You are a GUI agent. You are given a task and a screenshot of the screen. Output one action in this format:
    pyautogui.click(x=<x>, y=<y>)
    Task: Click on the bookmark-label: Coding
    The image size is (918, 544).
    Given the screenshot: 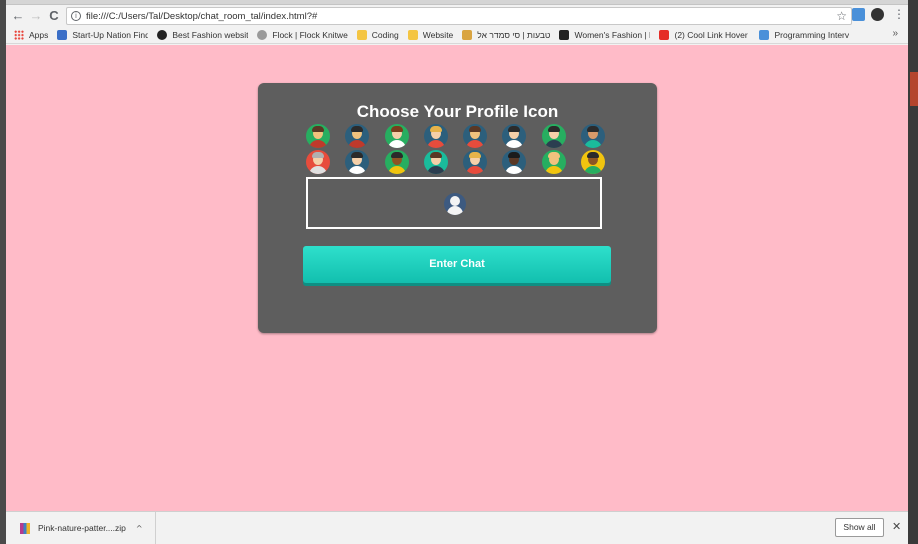 What is the action you would take?
    pyautogui.click(x=385, y=34)
    